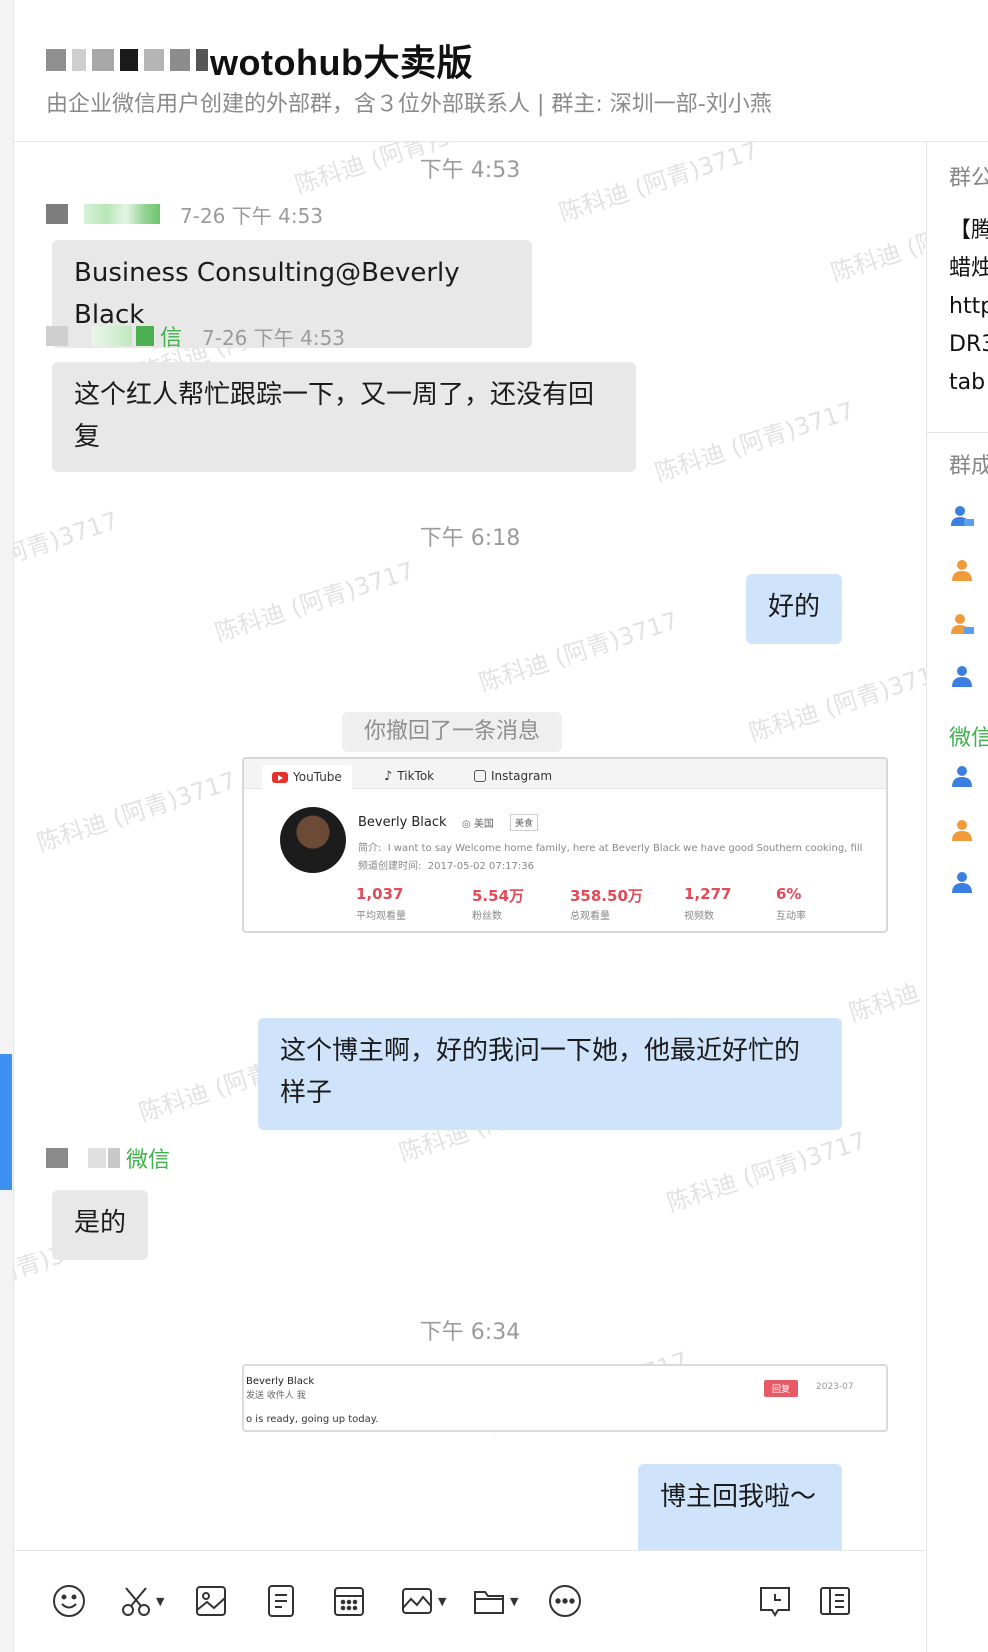 This screenshot has height=1652, width=988. Describe the element at coordinates (487, 916) in the screenshot. I see `stat-label: 粉丝数` at that location.